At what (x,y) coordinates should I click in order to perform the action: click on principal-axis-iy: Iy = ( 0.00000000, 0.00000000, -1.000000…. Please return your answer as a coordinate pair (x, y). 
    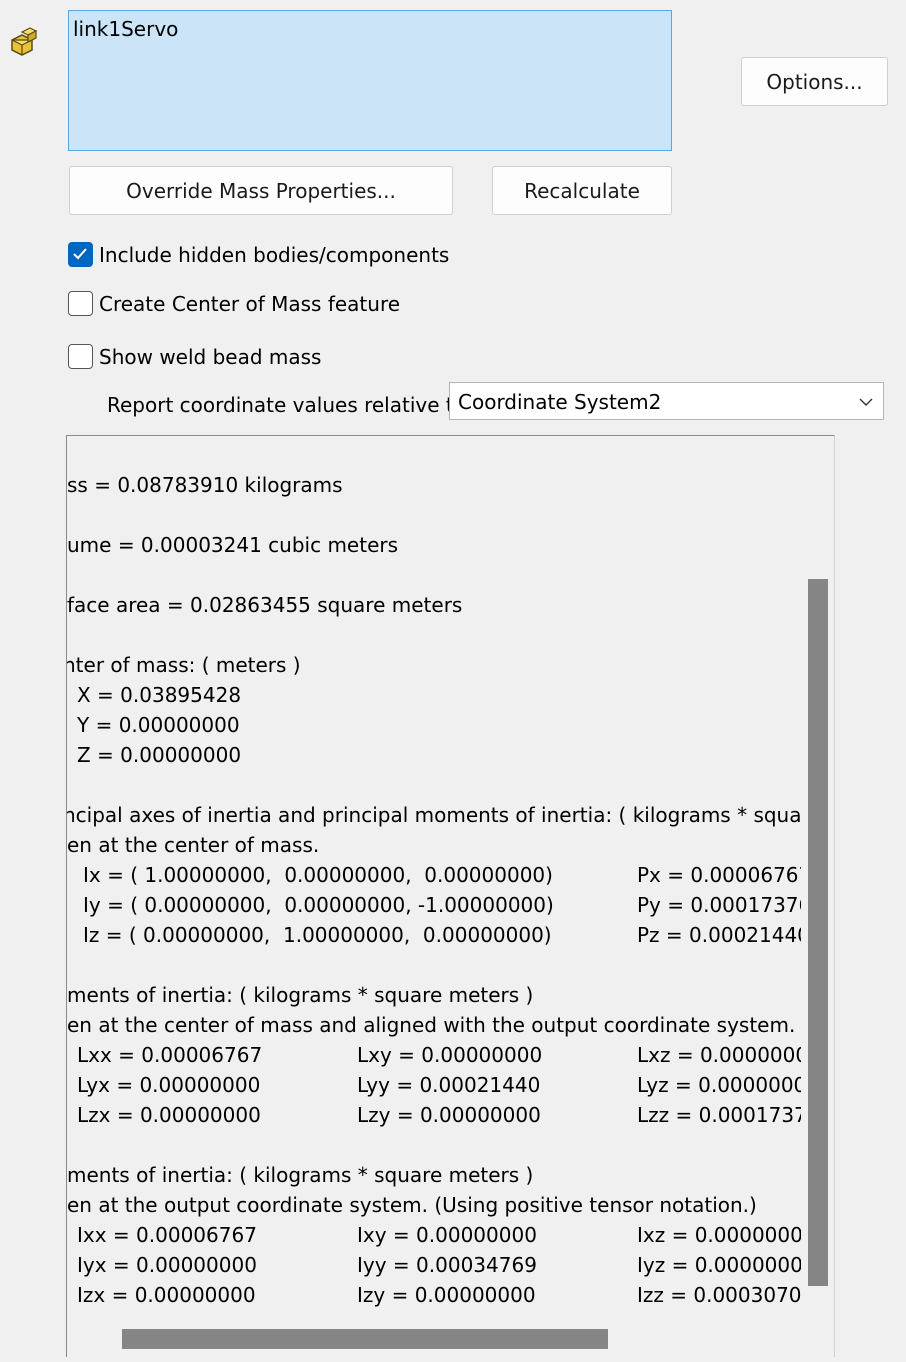
    Looking at the image, I should click on (318, 905).